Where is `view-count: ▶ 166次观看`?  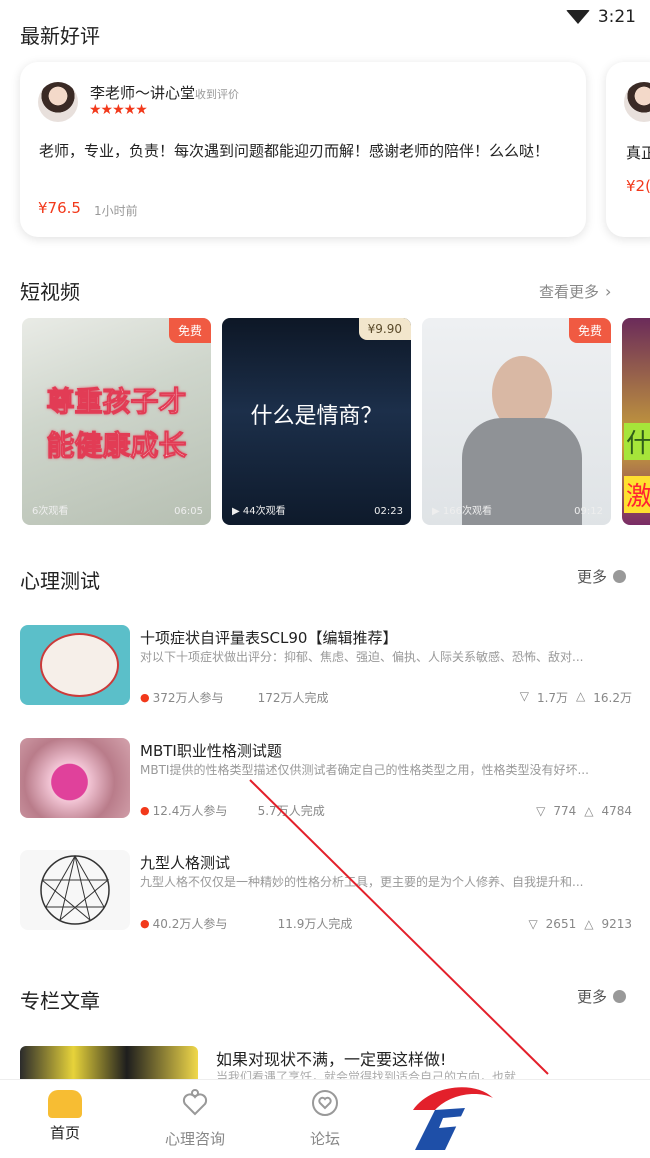
view-count: ▶ 166次观看 is located at coordinates (462, 511).